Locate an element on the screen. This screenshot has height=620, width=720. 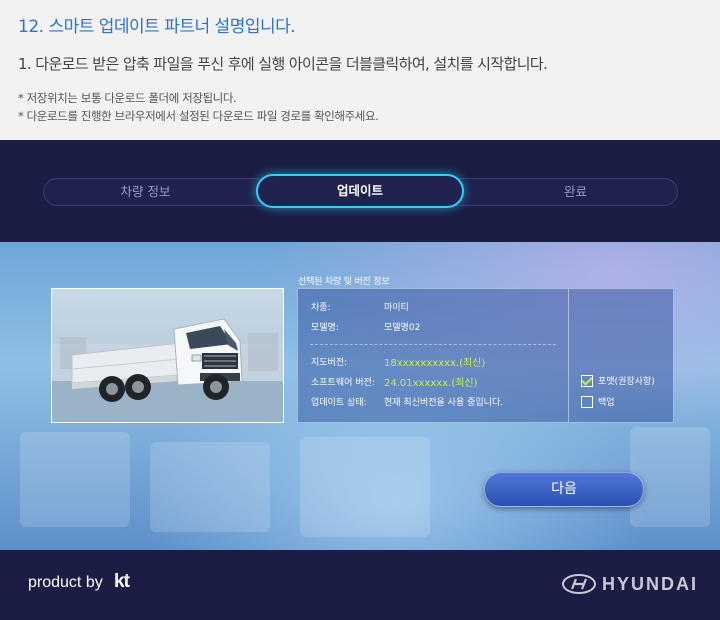
guide-title: 12. 스마트 업데이트 파트너 설명입니다. is located at coordinates (157, 27).